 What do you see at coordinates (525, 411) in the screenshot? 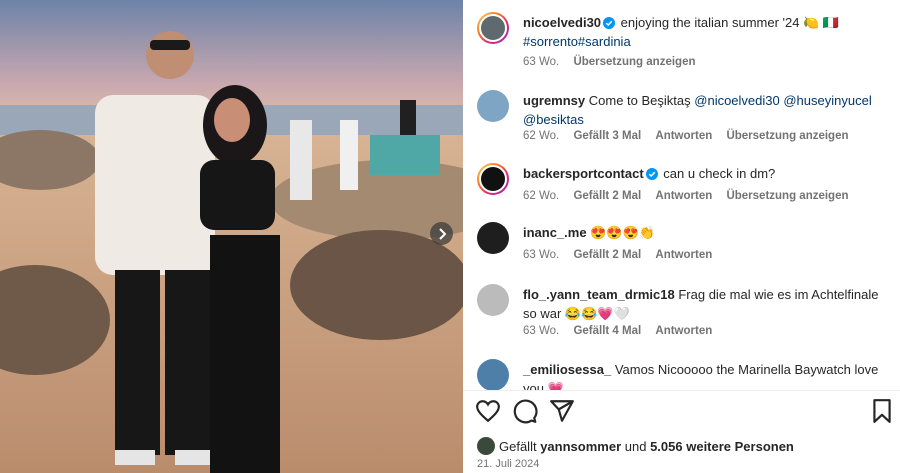
I see `comment-icon` at bounding box center [525, 411].